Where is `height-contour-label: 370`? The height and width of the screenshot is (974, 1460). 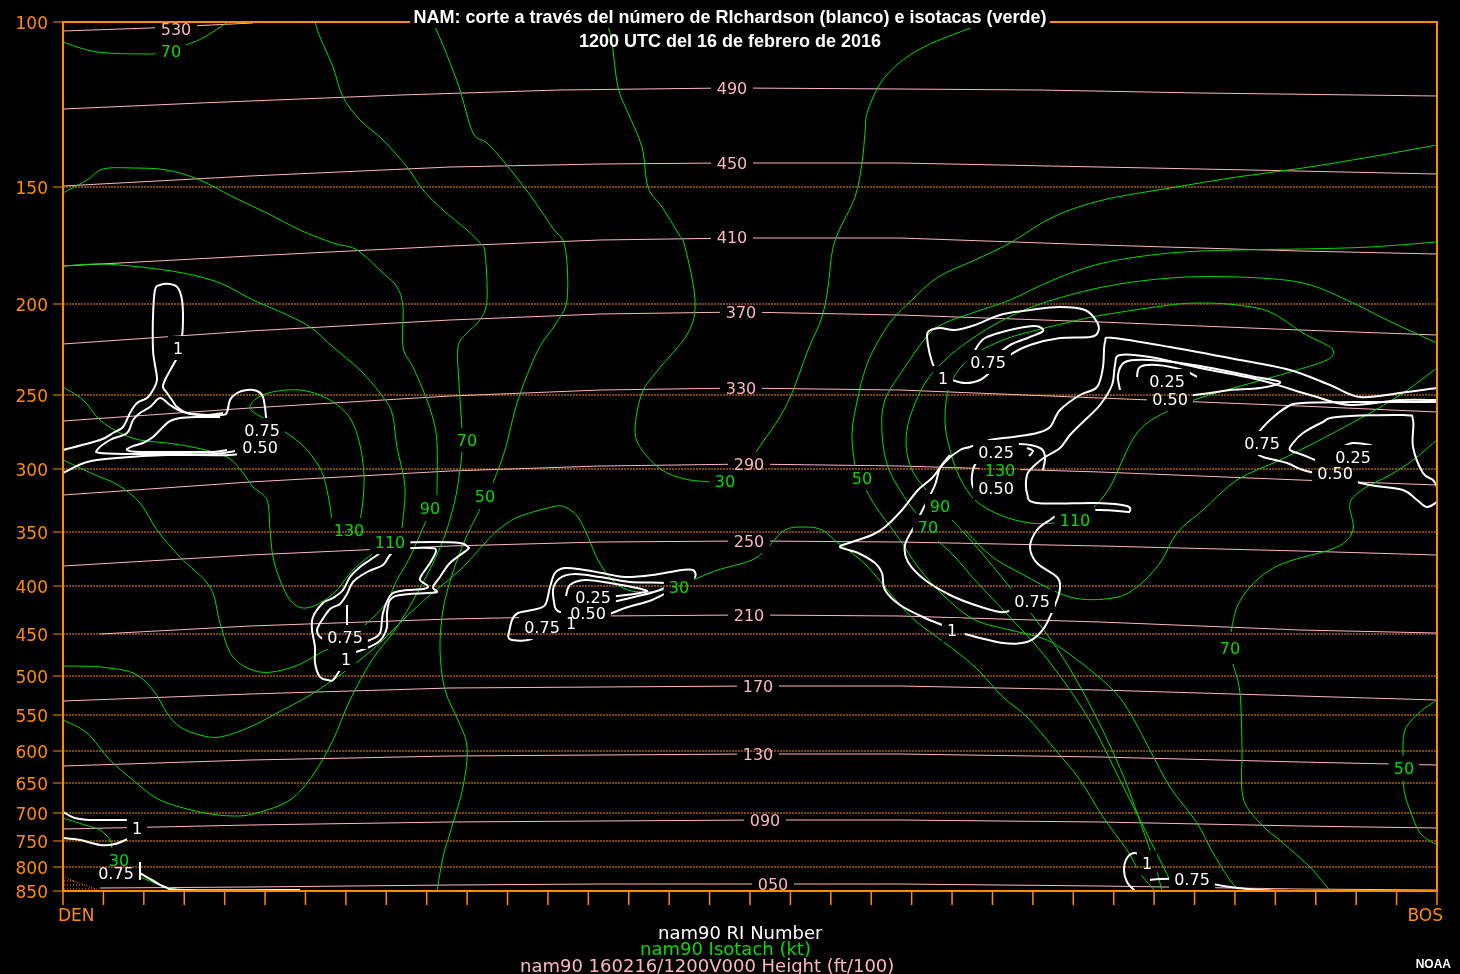
height-contour-label: 370 is located at coordinates (741, 312).